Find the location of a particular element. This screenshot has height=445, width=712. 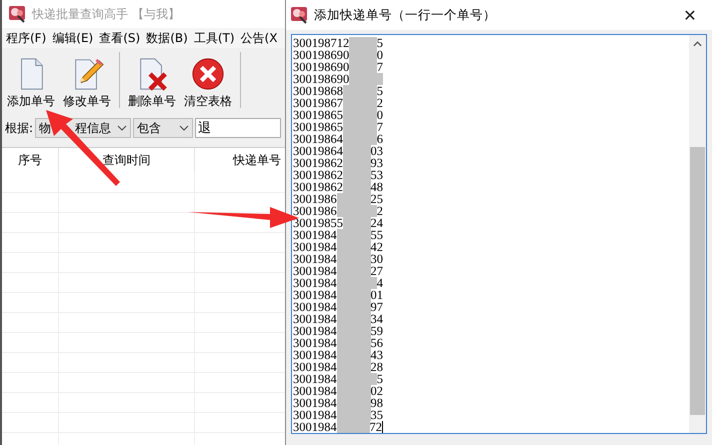

menu-item: 编辑(E) is located at coordinates (73, 38).